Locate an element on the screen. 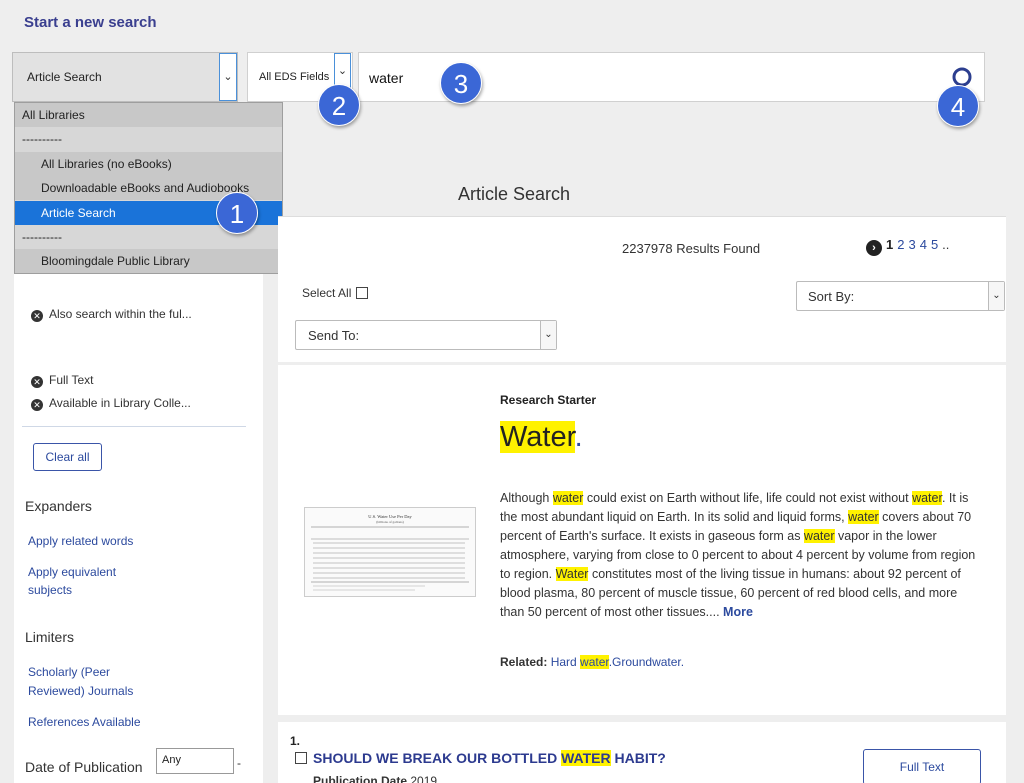 Image resolution: width=1024 pixels, height=783 pixels. search-field-select-value: All EDS Fields is located at coordinates (294, 77).